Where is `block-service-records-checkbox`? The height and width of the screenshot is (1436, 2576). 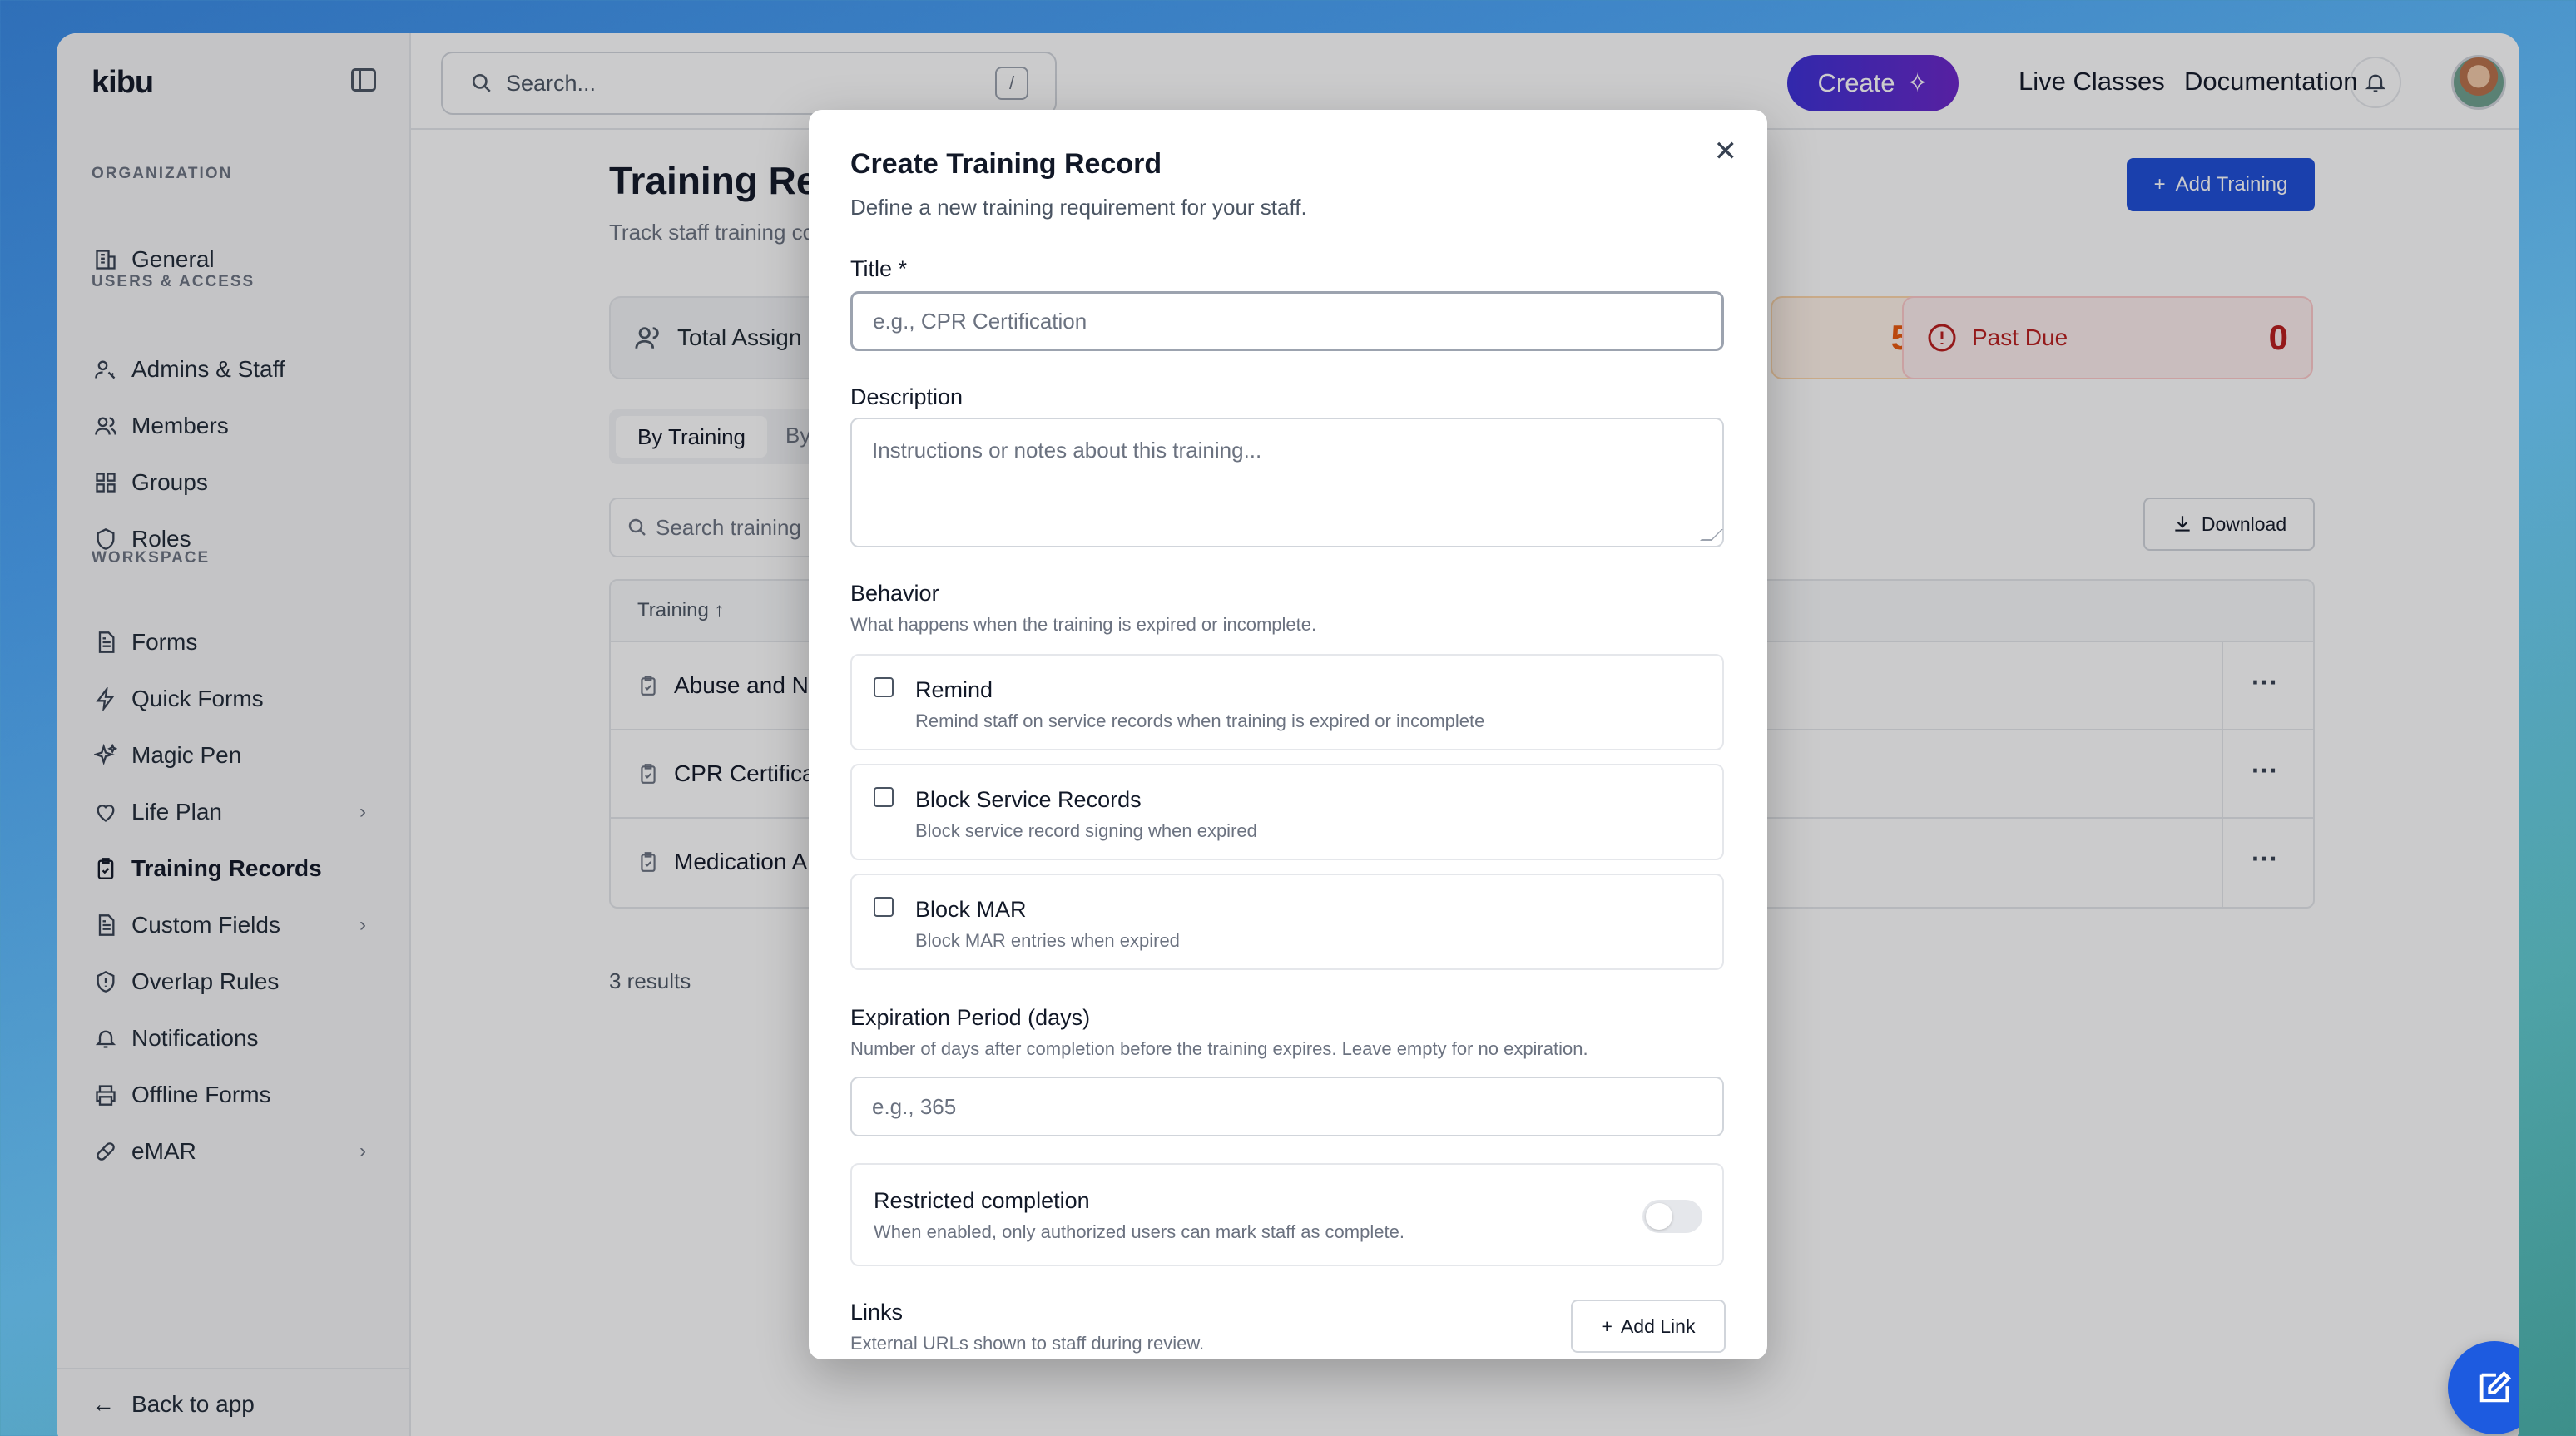 block-service-records-checkbox is located at coordinates (884, 797).